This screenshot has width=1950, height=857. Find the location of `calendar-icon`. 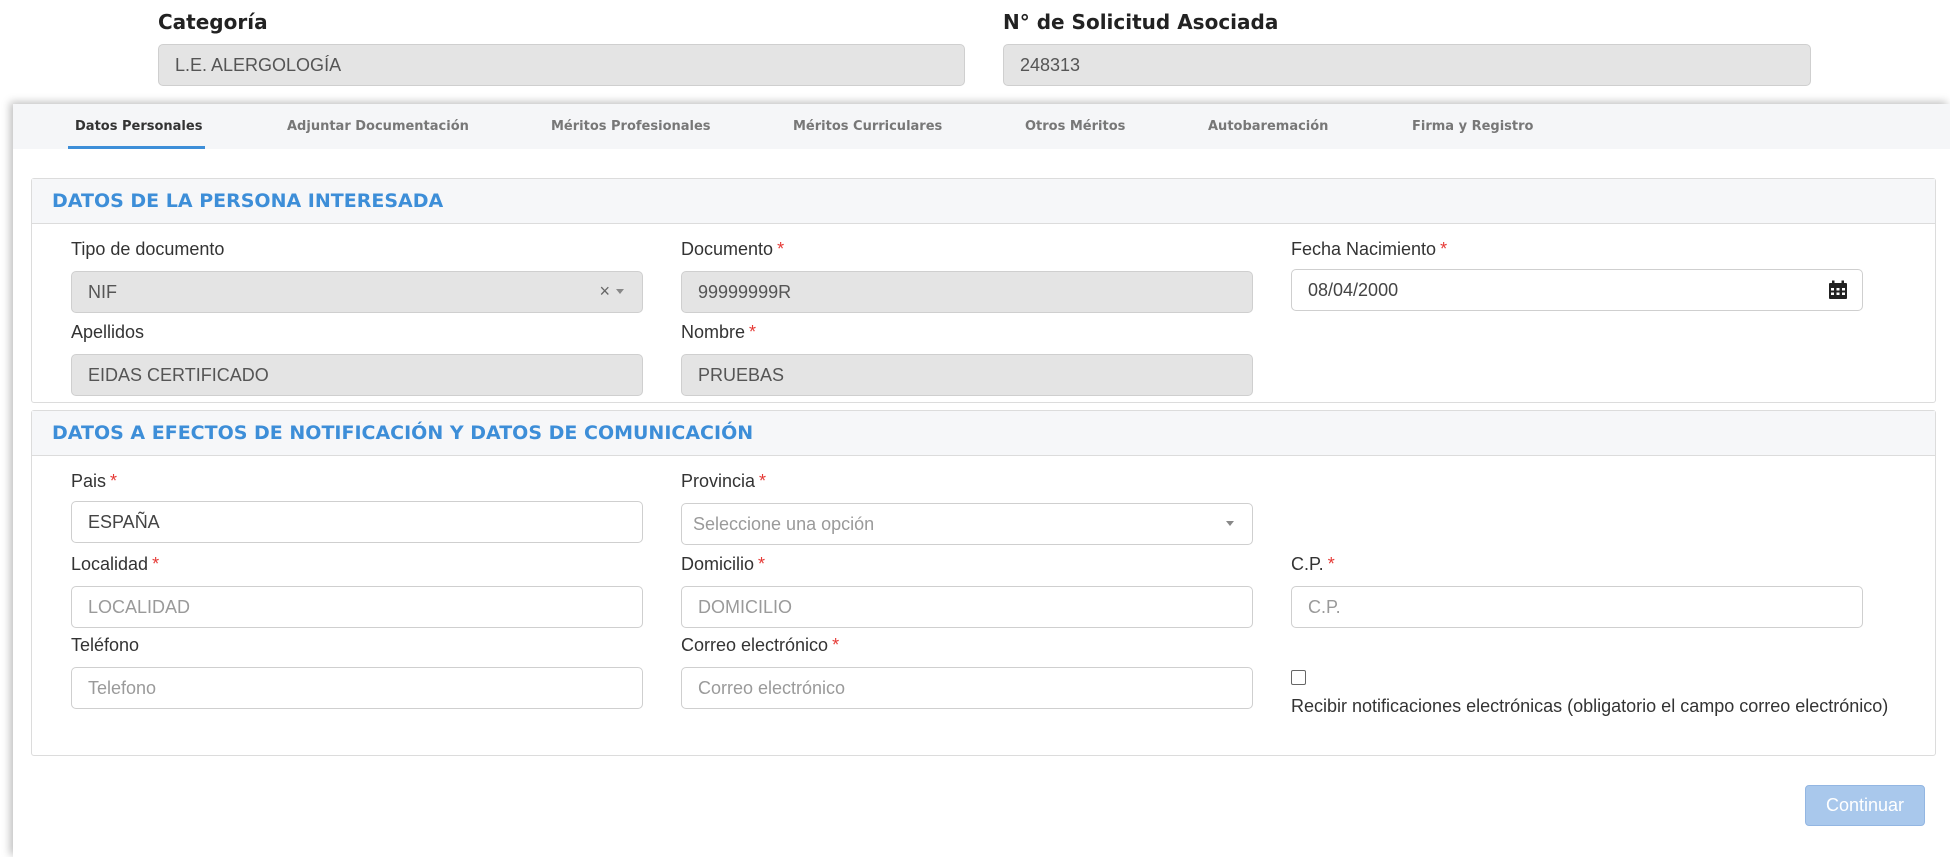

calendar-icon is located at coordinates (1838, 290).